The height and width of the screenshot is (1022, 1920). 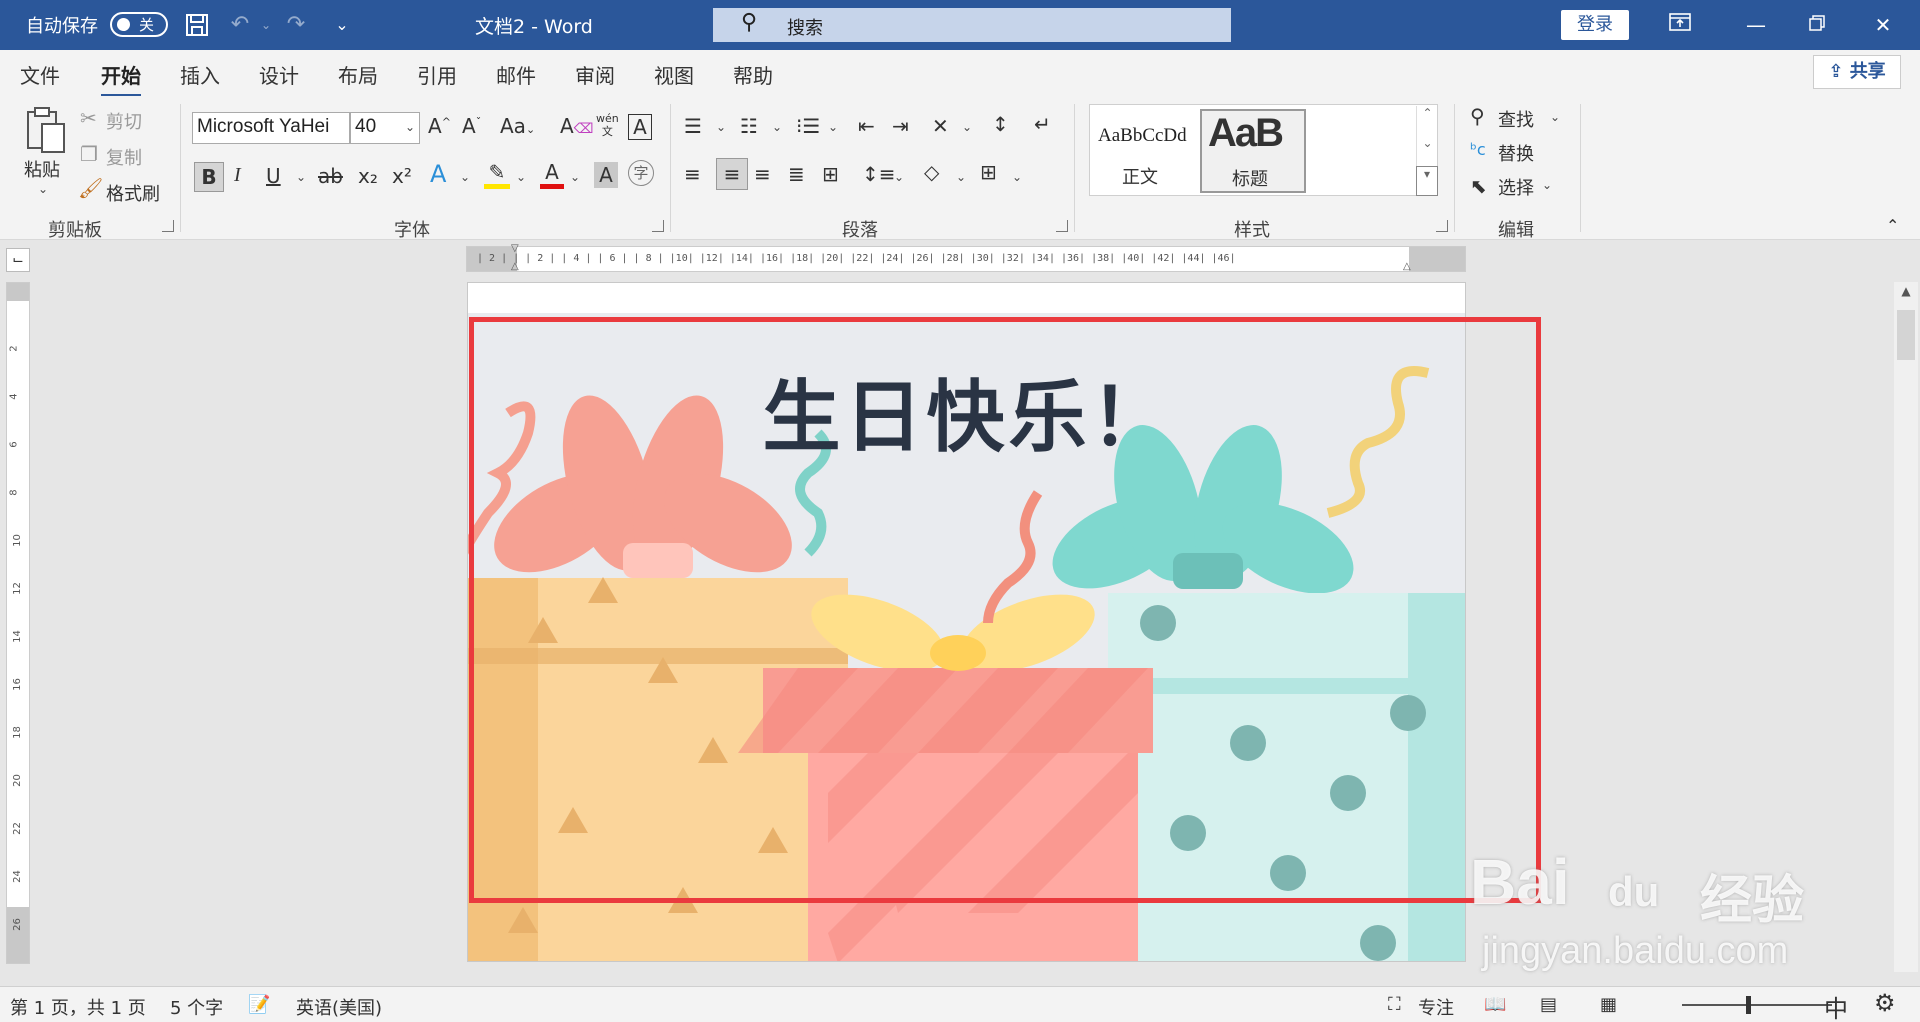 What do you see at coordinates (18, 623) in the screenshot?
I see `vertical-ruler: 2 4 6 8 10 12 14 16 18 20 22 24 26` at bounding box center [18, 623].